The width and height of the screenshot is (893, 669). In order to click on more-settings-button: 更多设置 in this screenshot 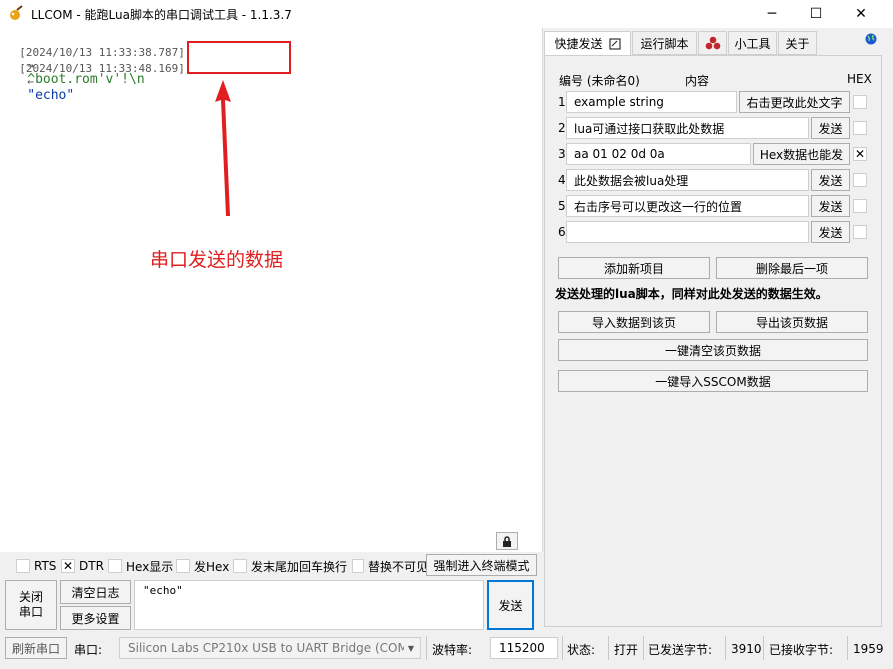, I will do `click(95, 618)`.